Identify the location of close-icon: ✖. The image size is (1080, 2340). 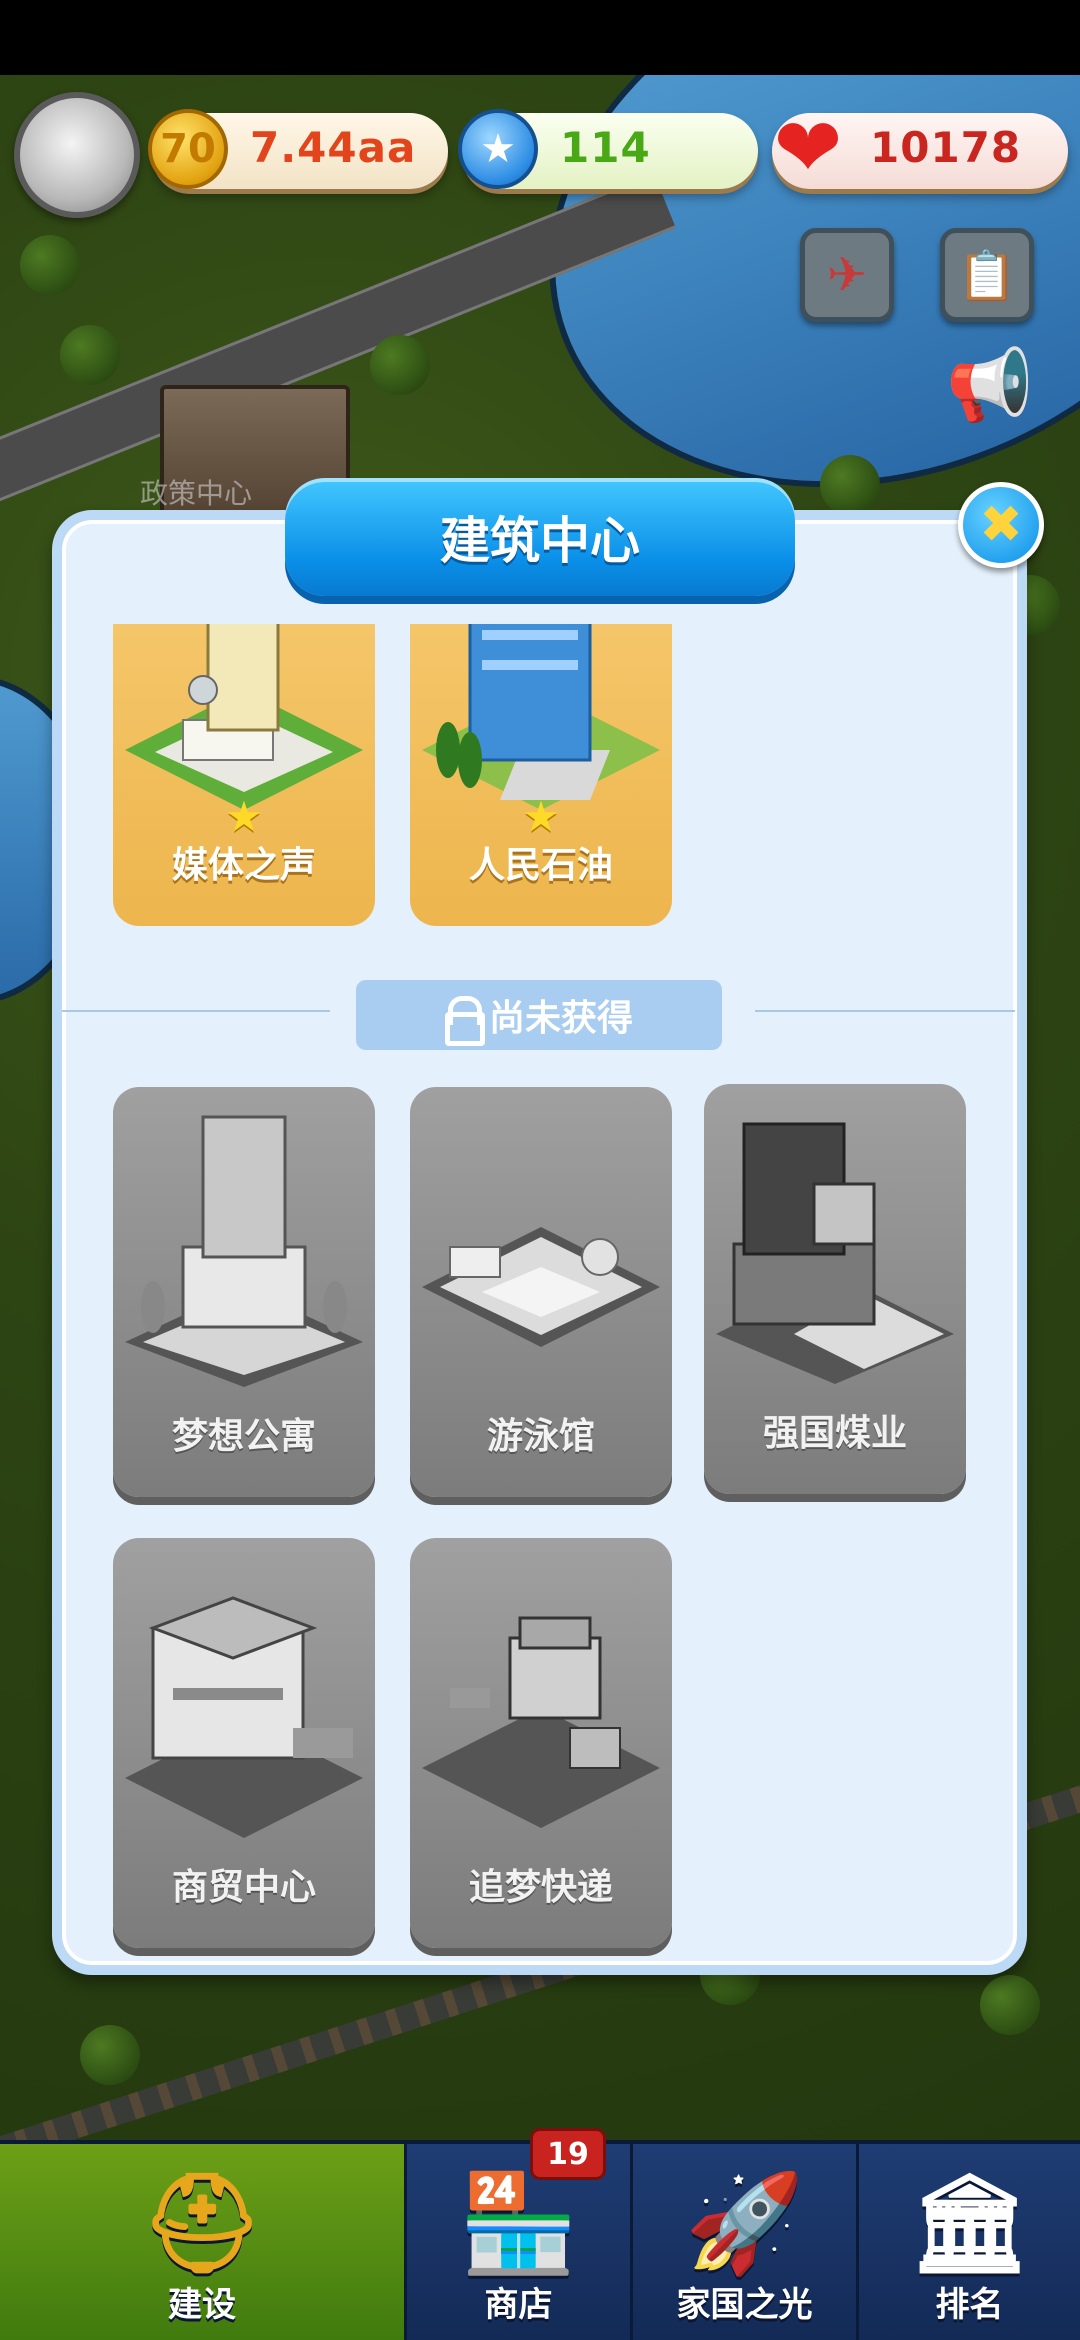
(1001, 525).